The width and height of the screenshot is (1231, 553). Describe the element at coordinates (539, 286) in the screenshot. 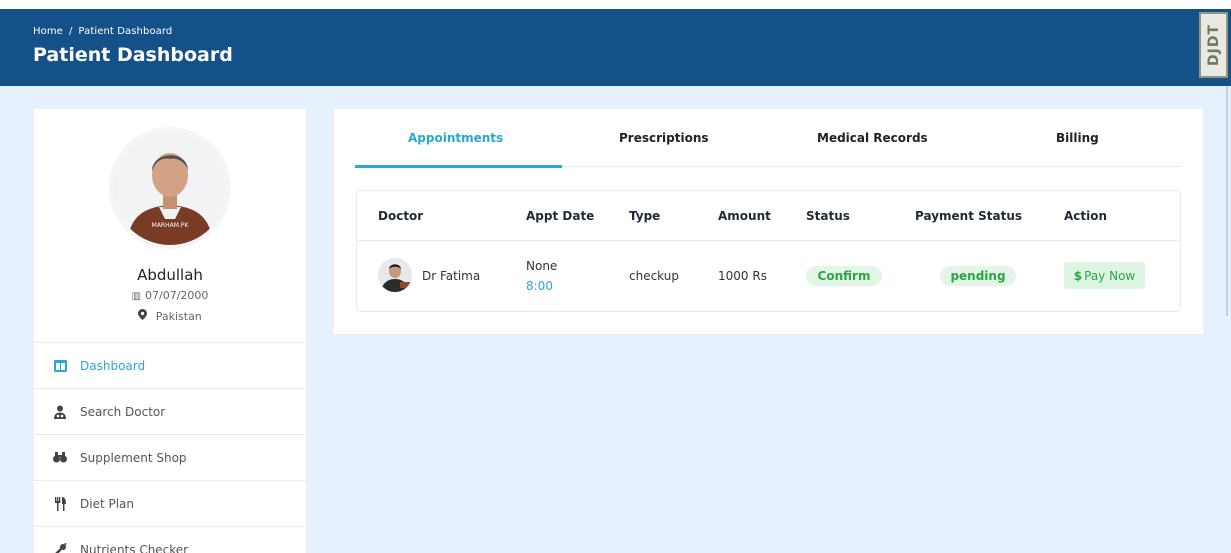

I see `cell-appt-time: 8:00` at that location.